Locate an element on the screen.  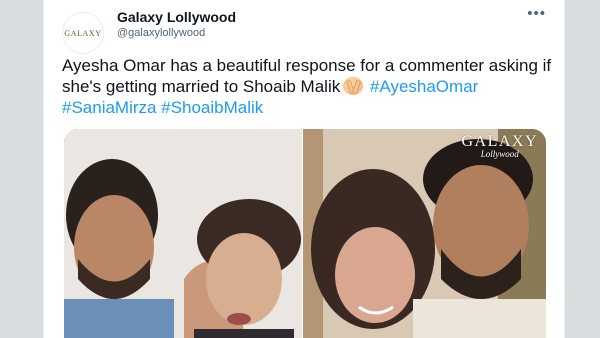
hashtag-saniamirza: #SaniaMirza is located at coordinates (109, 107).